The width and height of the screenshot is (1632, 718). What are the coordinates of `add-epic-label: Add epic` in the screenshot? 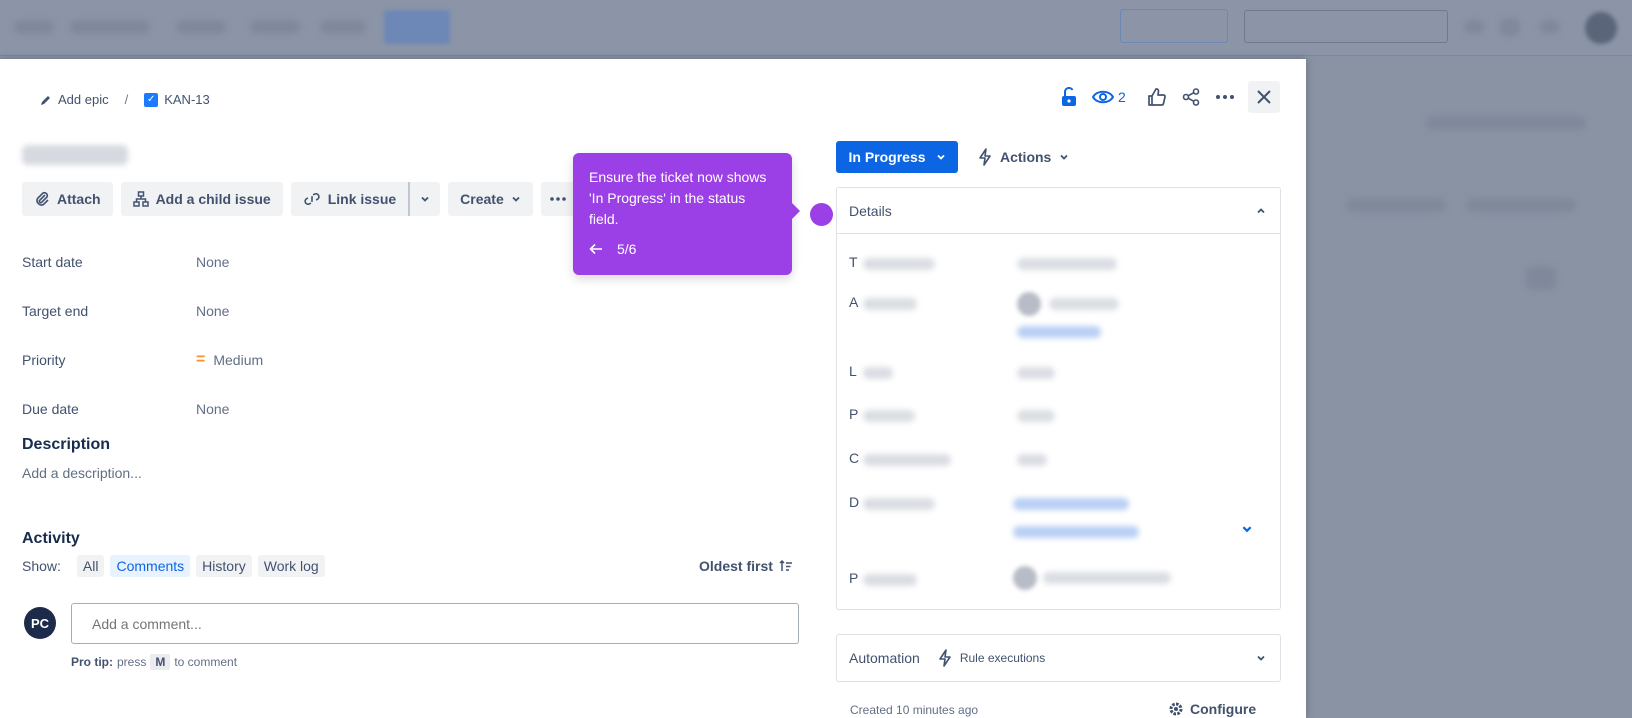 It's located at (83, 99).